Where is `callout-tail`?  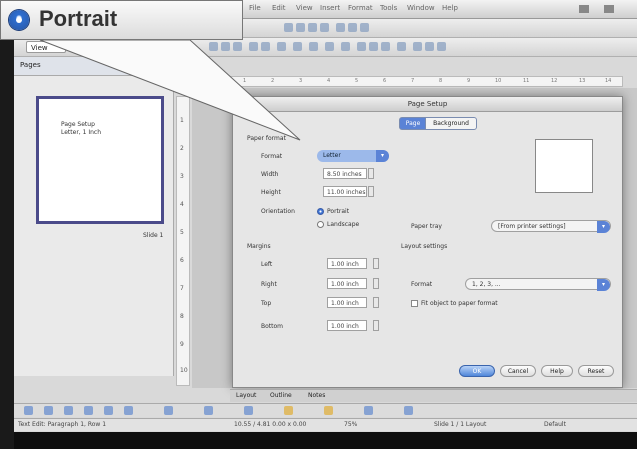 callout-tail is located at coordinates (170, 90).